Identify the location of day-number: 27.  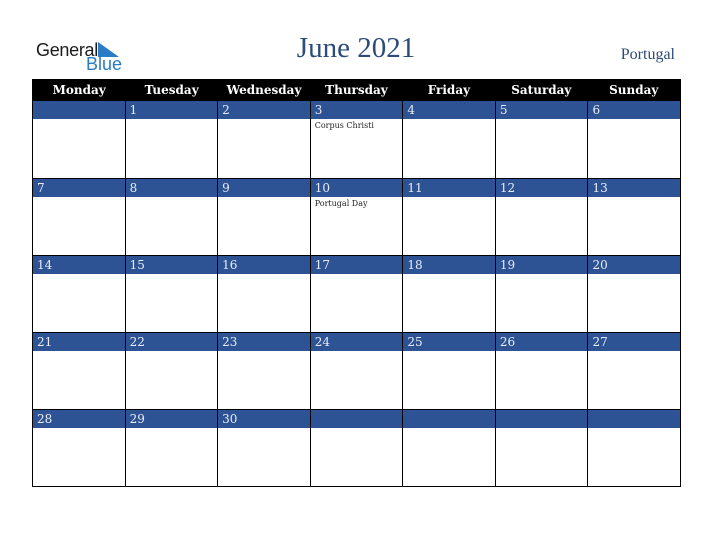
(634, 342).